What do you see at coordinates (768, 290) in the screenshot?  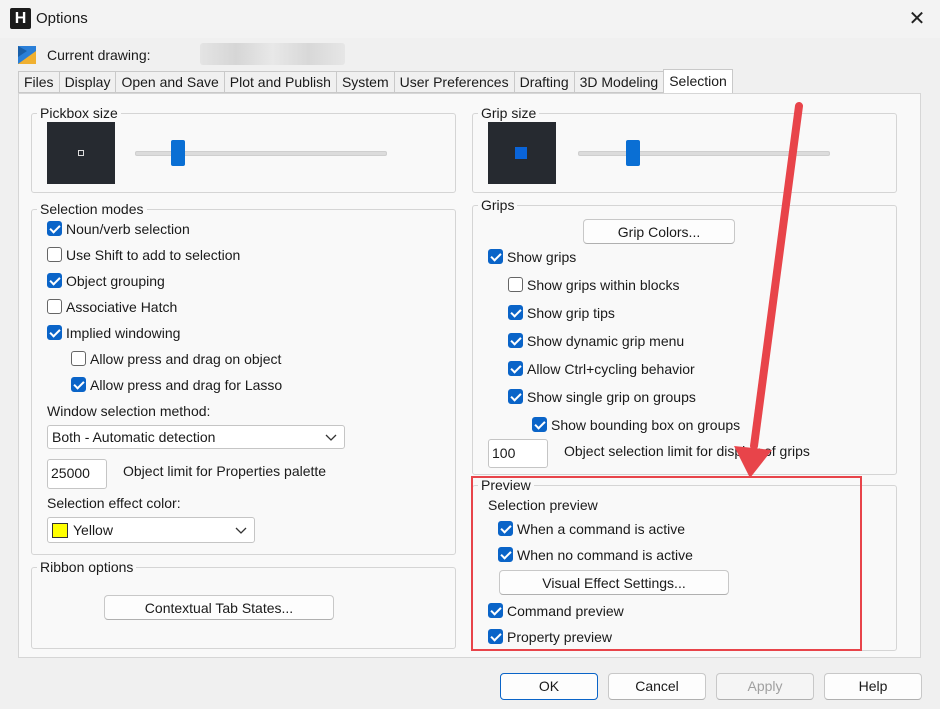 I see `annotation-arrow-icon` at bounding box center [768, 290].